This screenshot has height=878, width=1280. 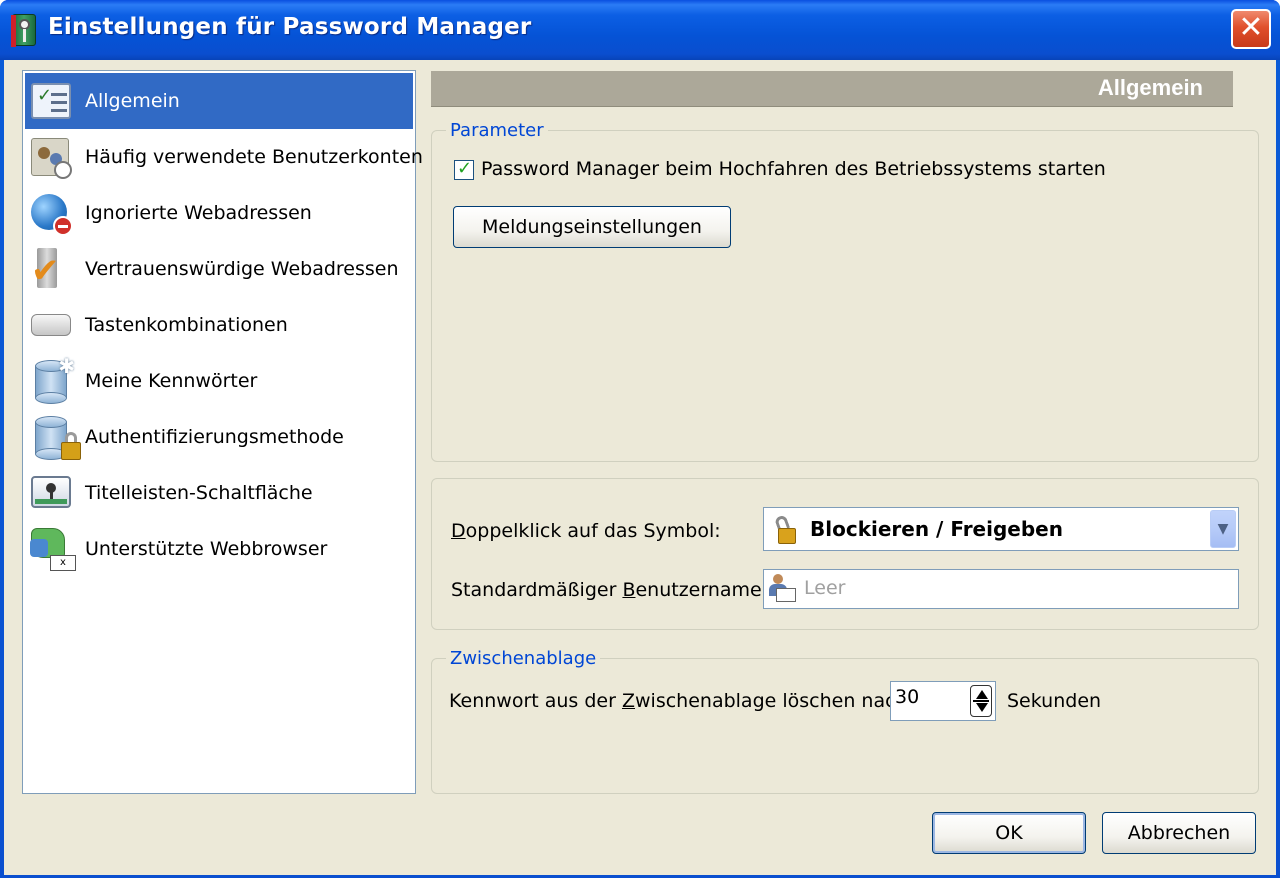 I want to click on chevron-down-icon: ▼, so click(x=1223, y=529).